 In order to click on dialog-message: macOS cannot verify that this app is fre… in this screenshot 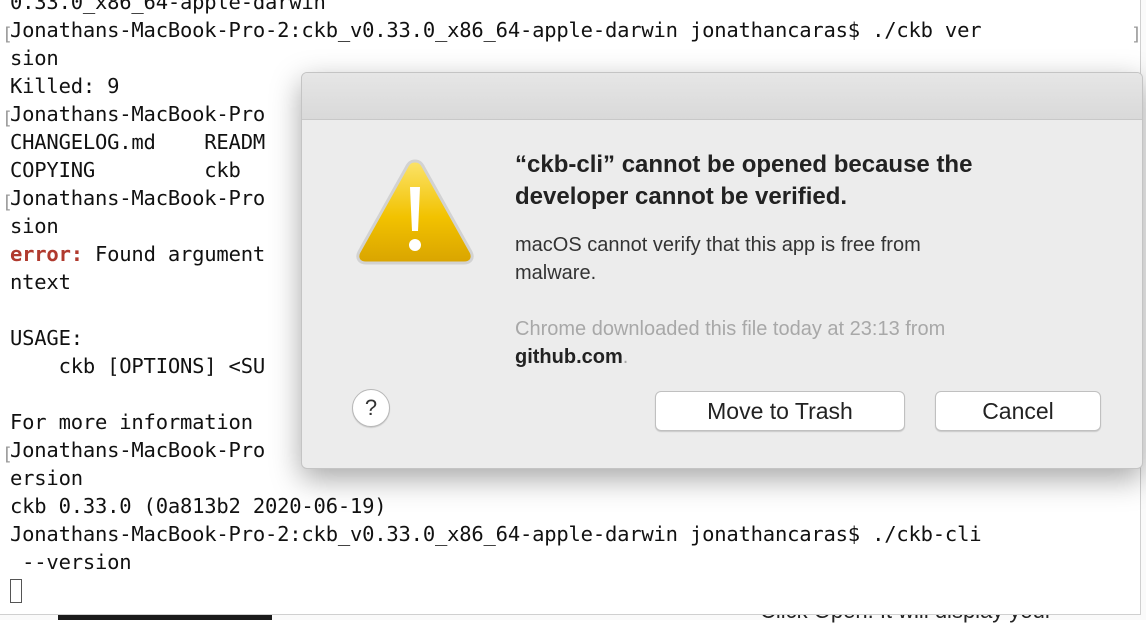, I will do `click(718, 259)`.